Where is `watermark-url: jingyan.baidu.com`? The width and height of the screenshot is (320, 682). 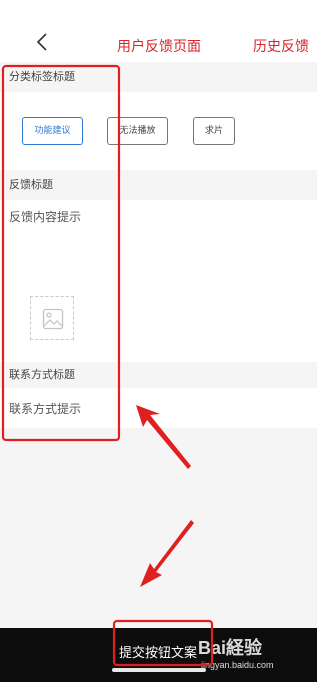
watermark-url: jingyan.baidu.com is located at coordinates (237, 665).